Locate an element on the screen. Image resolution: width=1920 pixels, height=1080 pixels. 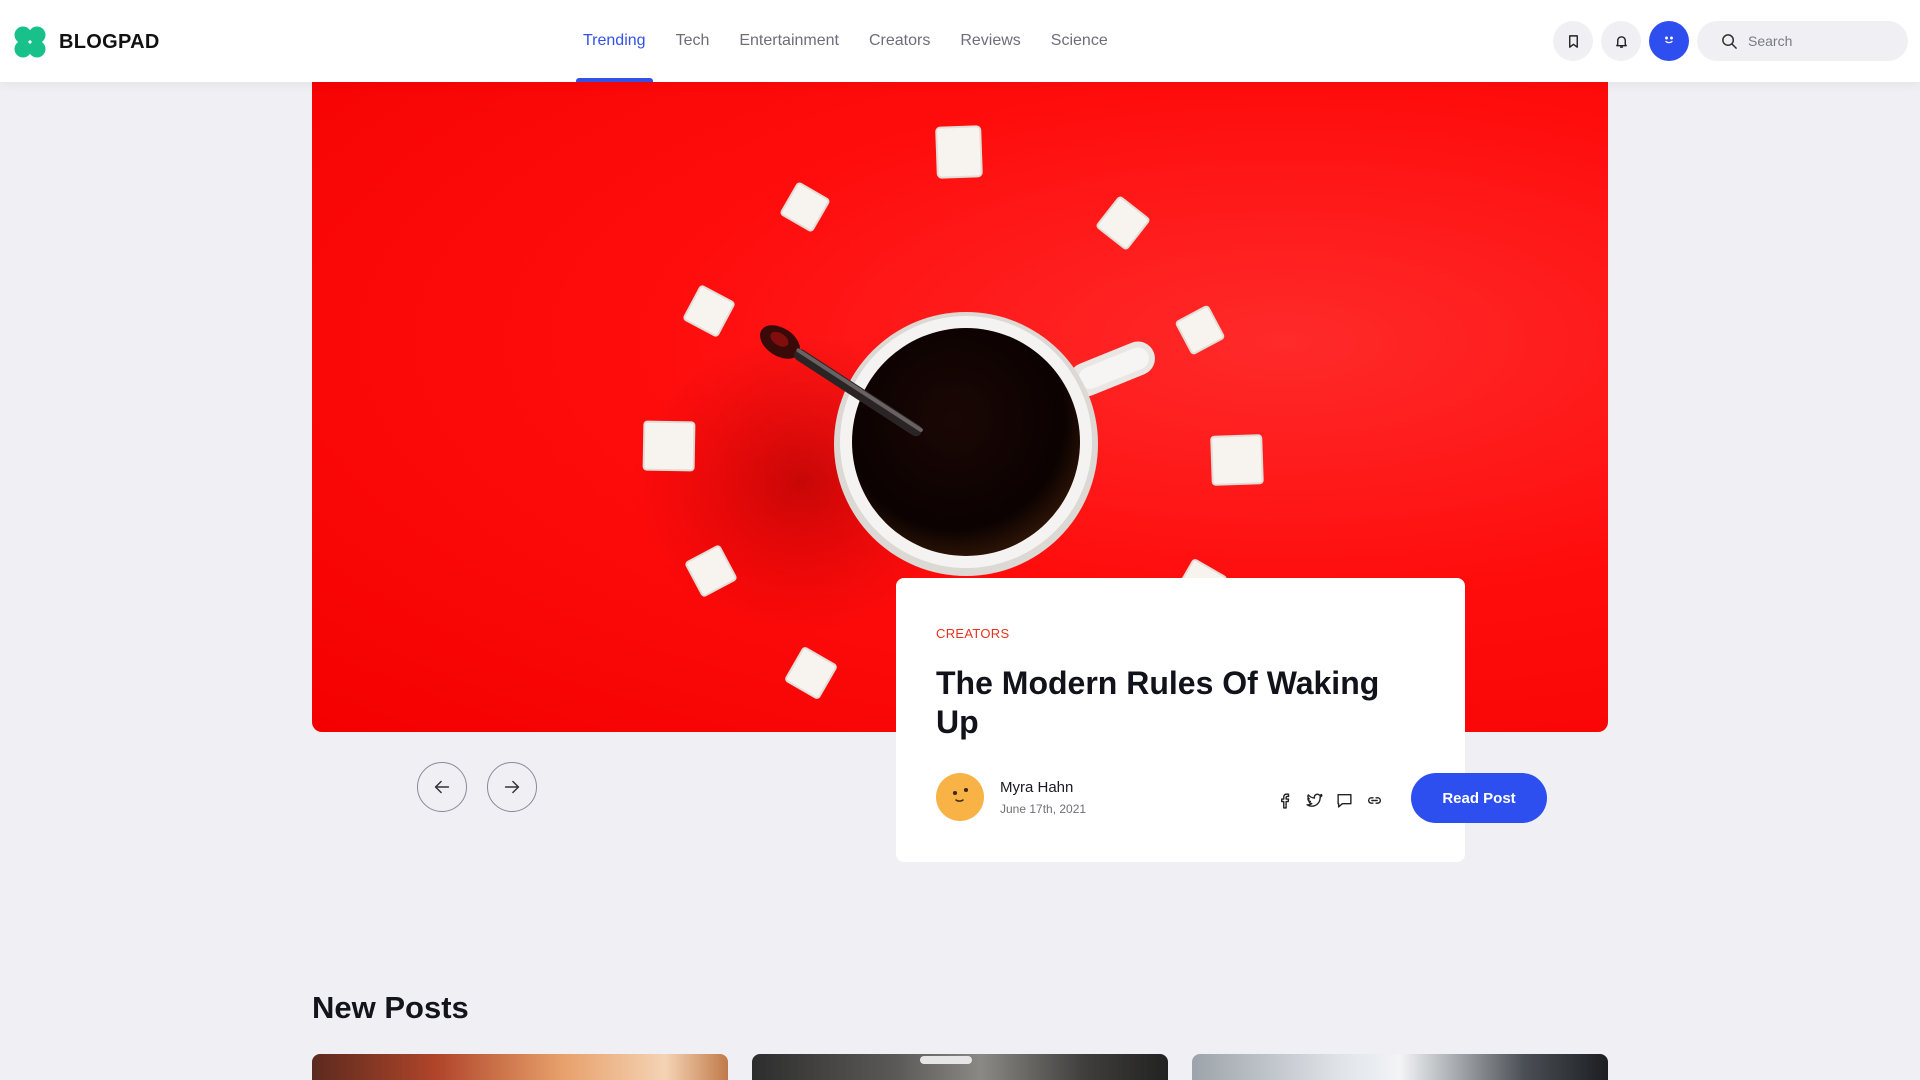
read-post-button: Read Post is located at coordinates (1479, 798).